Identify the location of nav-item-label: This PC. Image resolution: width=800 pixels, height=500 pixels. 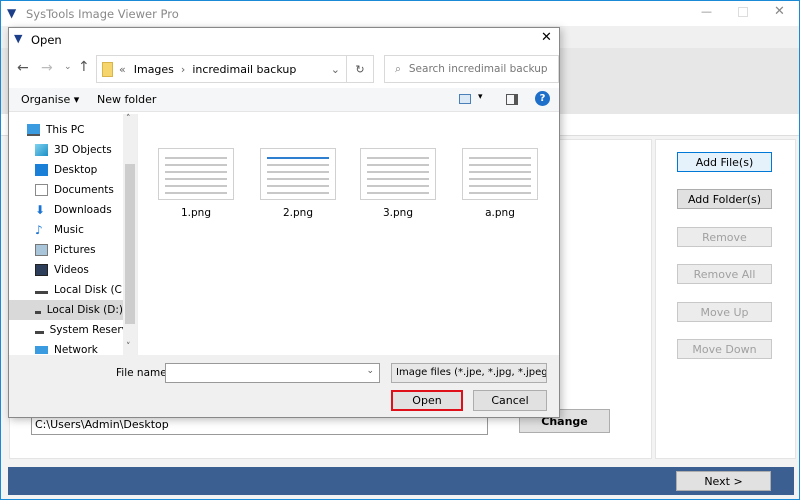
(65, 130).